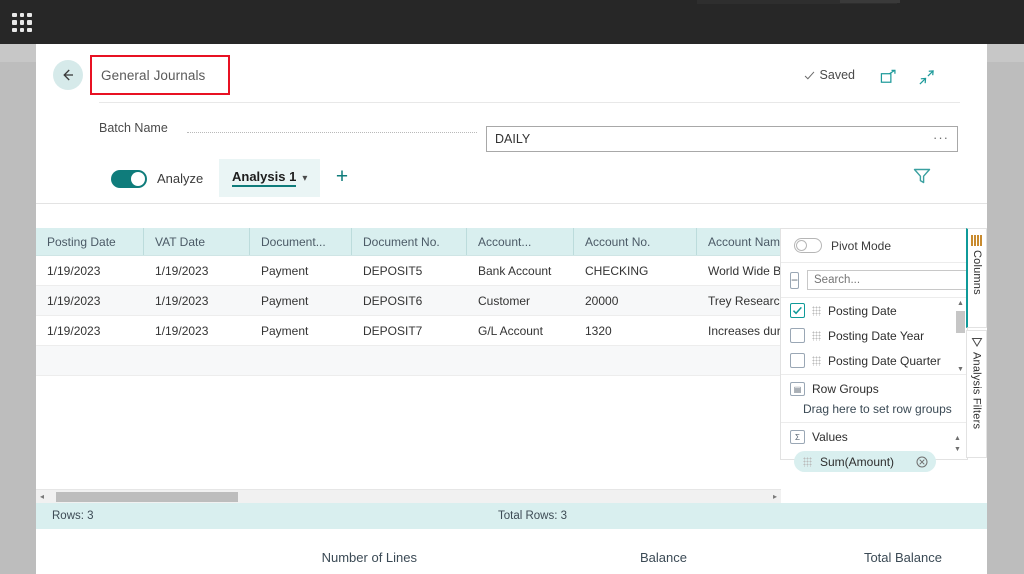  Describe the element at coordinates (90, 241) in the screenshot. I see `grid-column-header: Posting Date` at that location.